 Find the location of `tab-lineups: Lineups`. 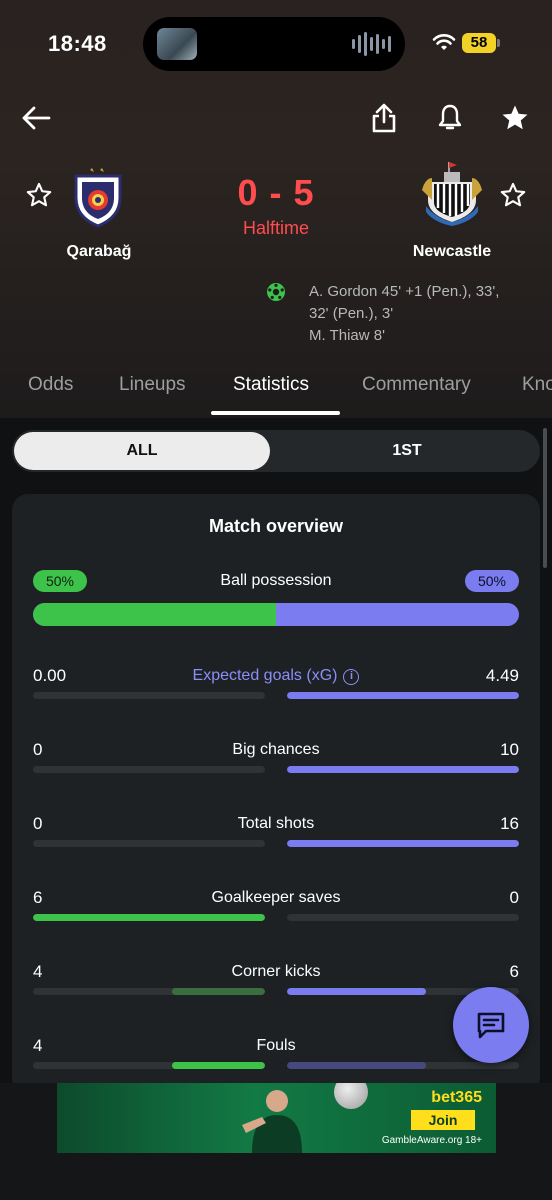

tab-lineups: Lineups is located at coordinates (152, 385).